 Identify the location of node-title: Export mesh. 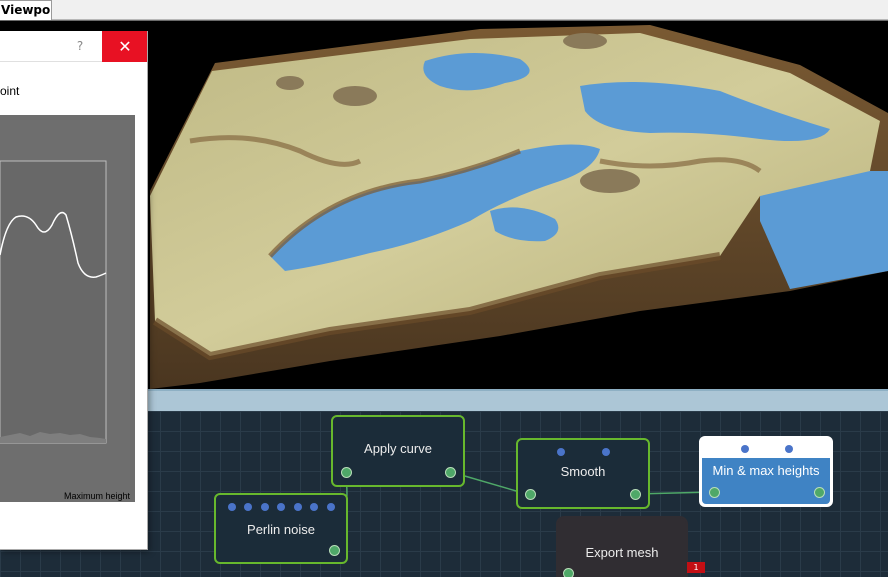
(622, 552).